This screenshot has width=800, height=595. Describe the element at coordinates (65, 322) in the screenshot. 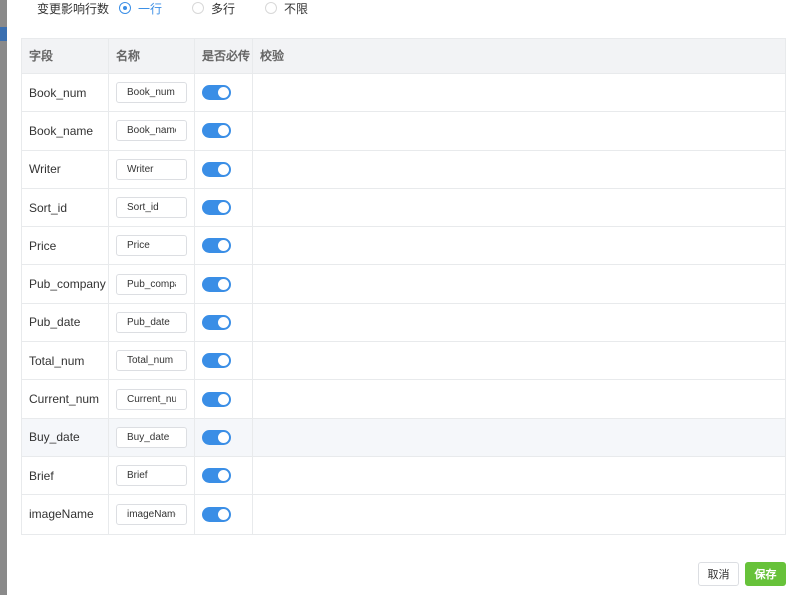

I see `field-cell: Pub_date` at that location.